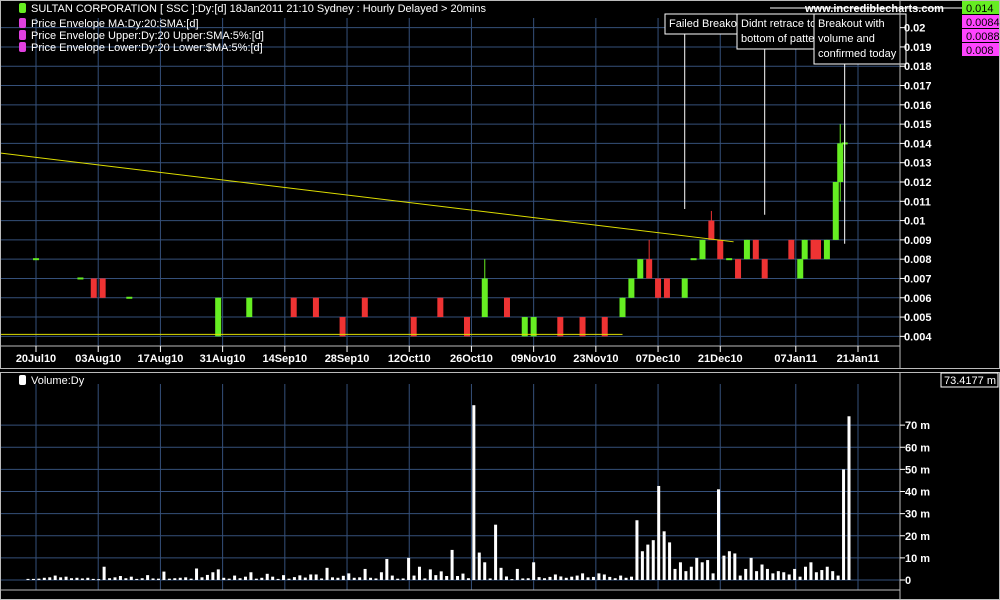 The width and height of the screenshot is (1000, 600). I want to click on price-y-tick-label: 0.004, so click(918, 337).